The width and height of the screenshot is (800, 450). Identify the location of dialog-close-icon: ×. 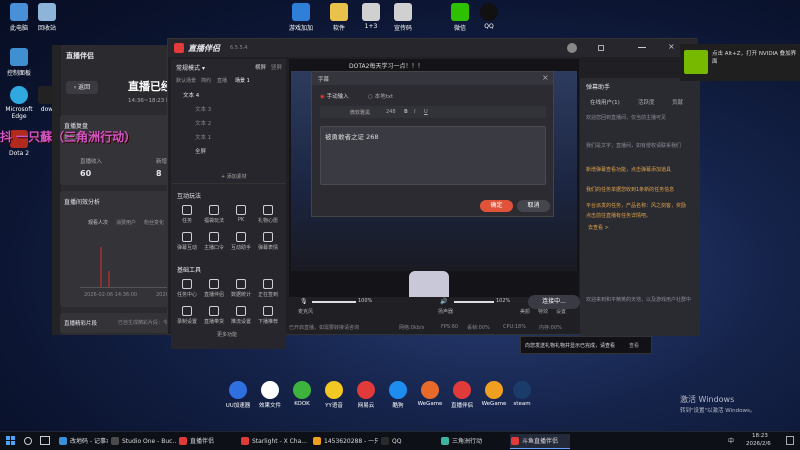
(545, 77).